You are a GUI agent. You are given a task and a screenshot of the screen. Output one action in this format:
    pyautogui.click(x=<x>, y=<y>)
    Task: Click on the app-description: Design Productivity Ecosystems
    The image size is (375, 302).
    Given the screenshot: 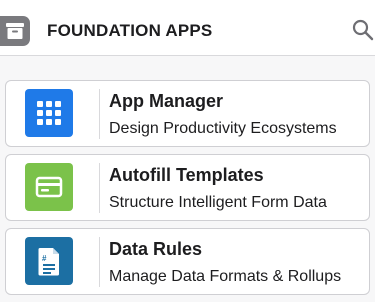 What is the action you would take?
    pyautogui.click(x=223, y=128)
    